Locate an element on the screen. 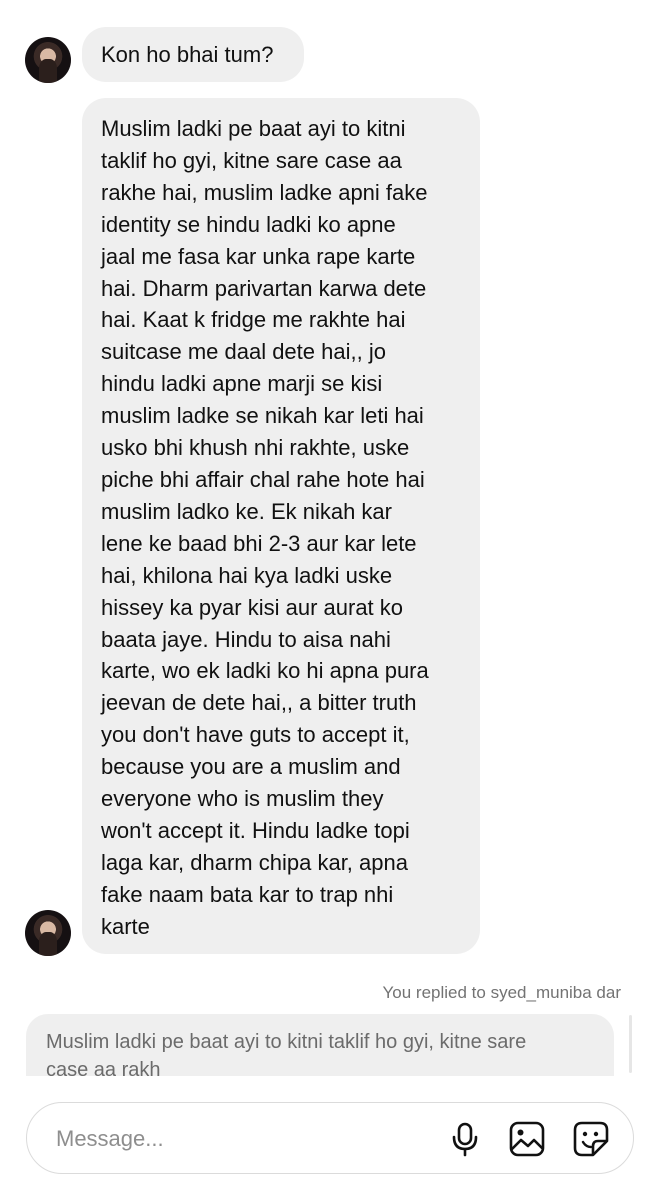 This screenshot has height=1200, width=660. message-text-line: jeevan de dete hai,, a bitter truth is located at coordinates (259, 703).